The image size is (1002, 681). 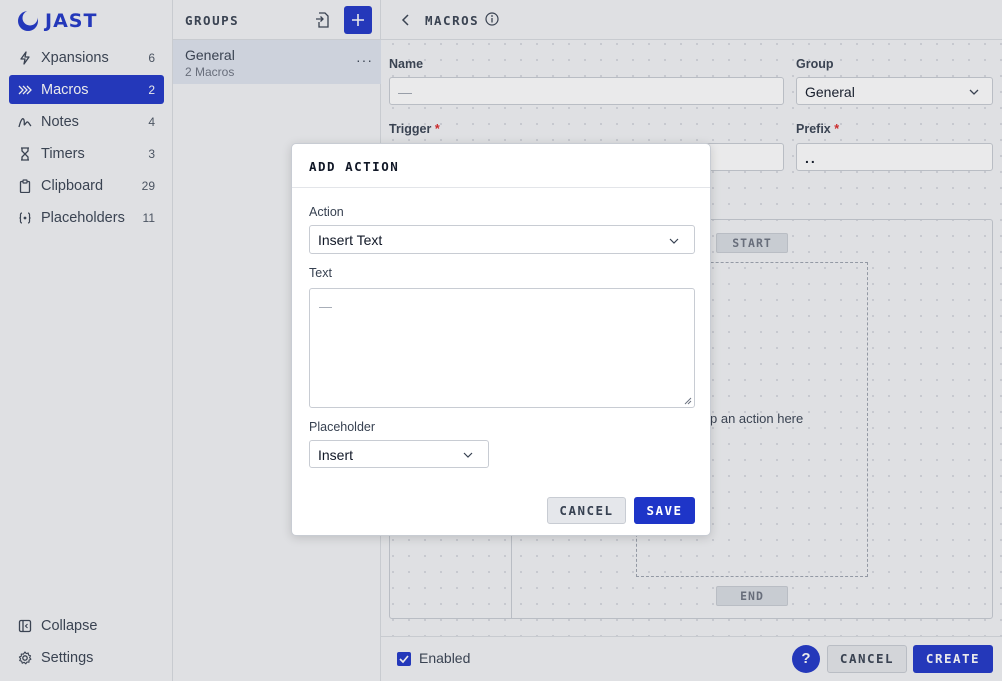 What do you see at coordinates (502, 239) in the screenshot?
I see `action-select: Insert Text` at bounding box center [502, 239].